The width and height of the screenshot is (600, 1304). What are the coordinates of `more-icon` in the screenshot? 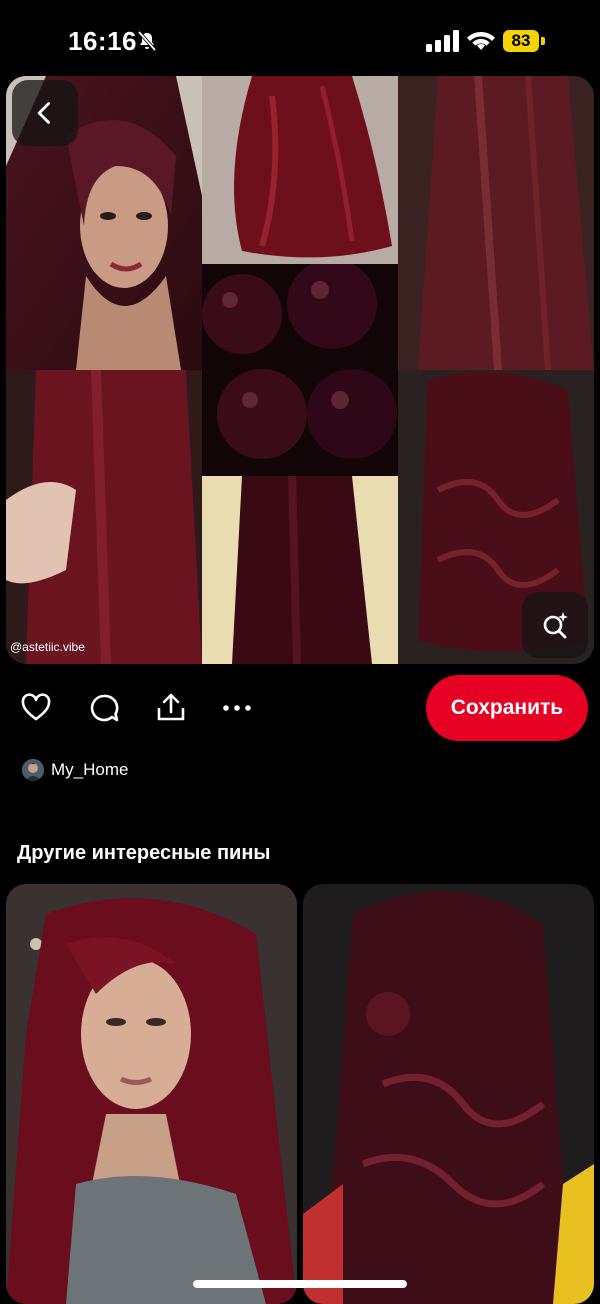 It's located at (237, 708).